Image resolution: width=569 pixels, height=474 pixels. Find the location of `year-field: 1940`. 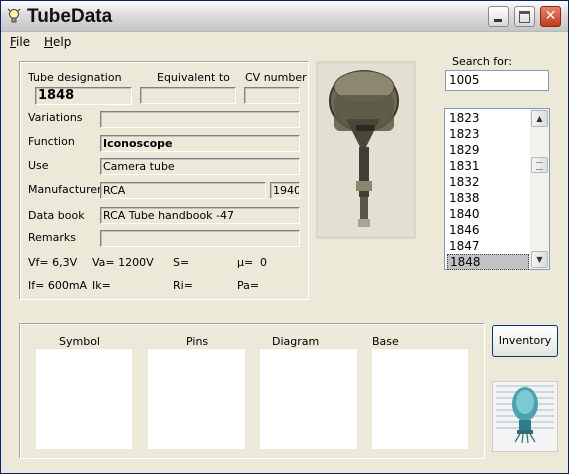

year-field: 1940 is located at coordinates (285, 190).